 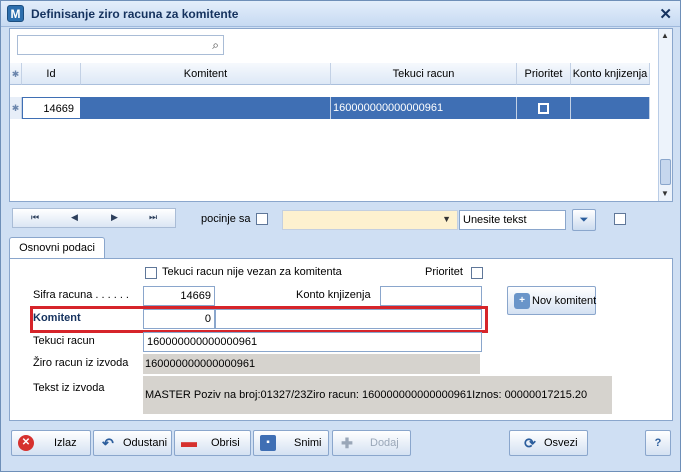 What do you see at coordinates (16, 108) in the screenshot?
I see `row-indicator-icon: ✱` at bounding box center [16, 108].